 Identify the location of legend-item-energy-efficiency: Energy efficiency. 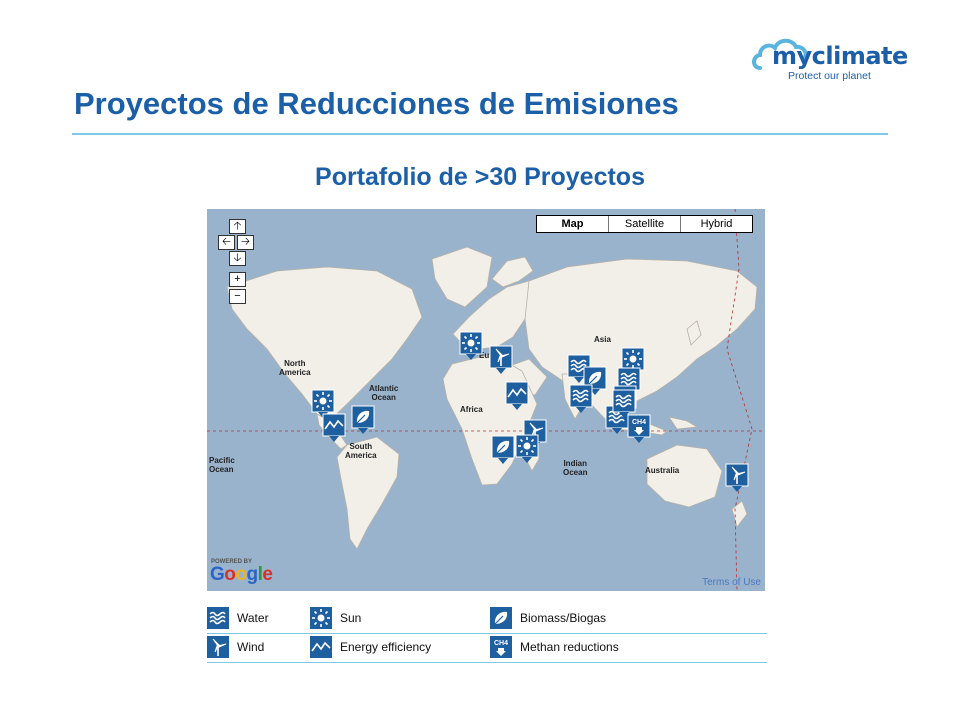
(370, 647).